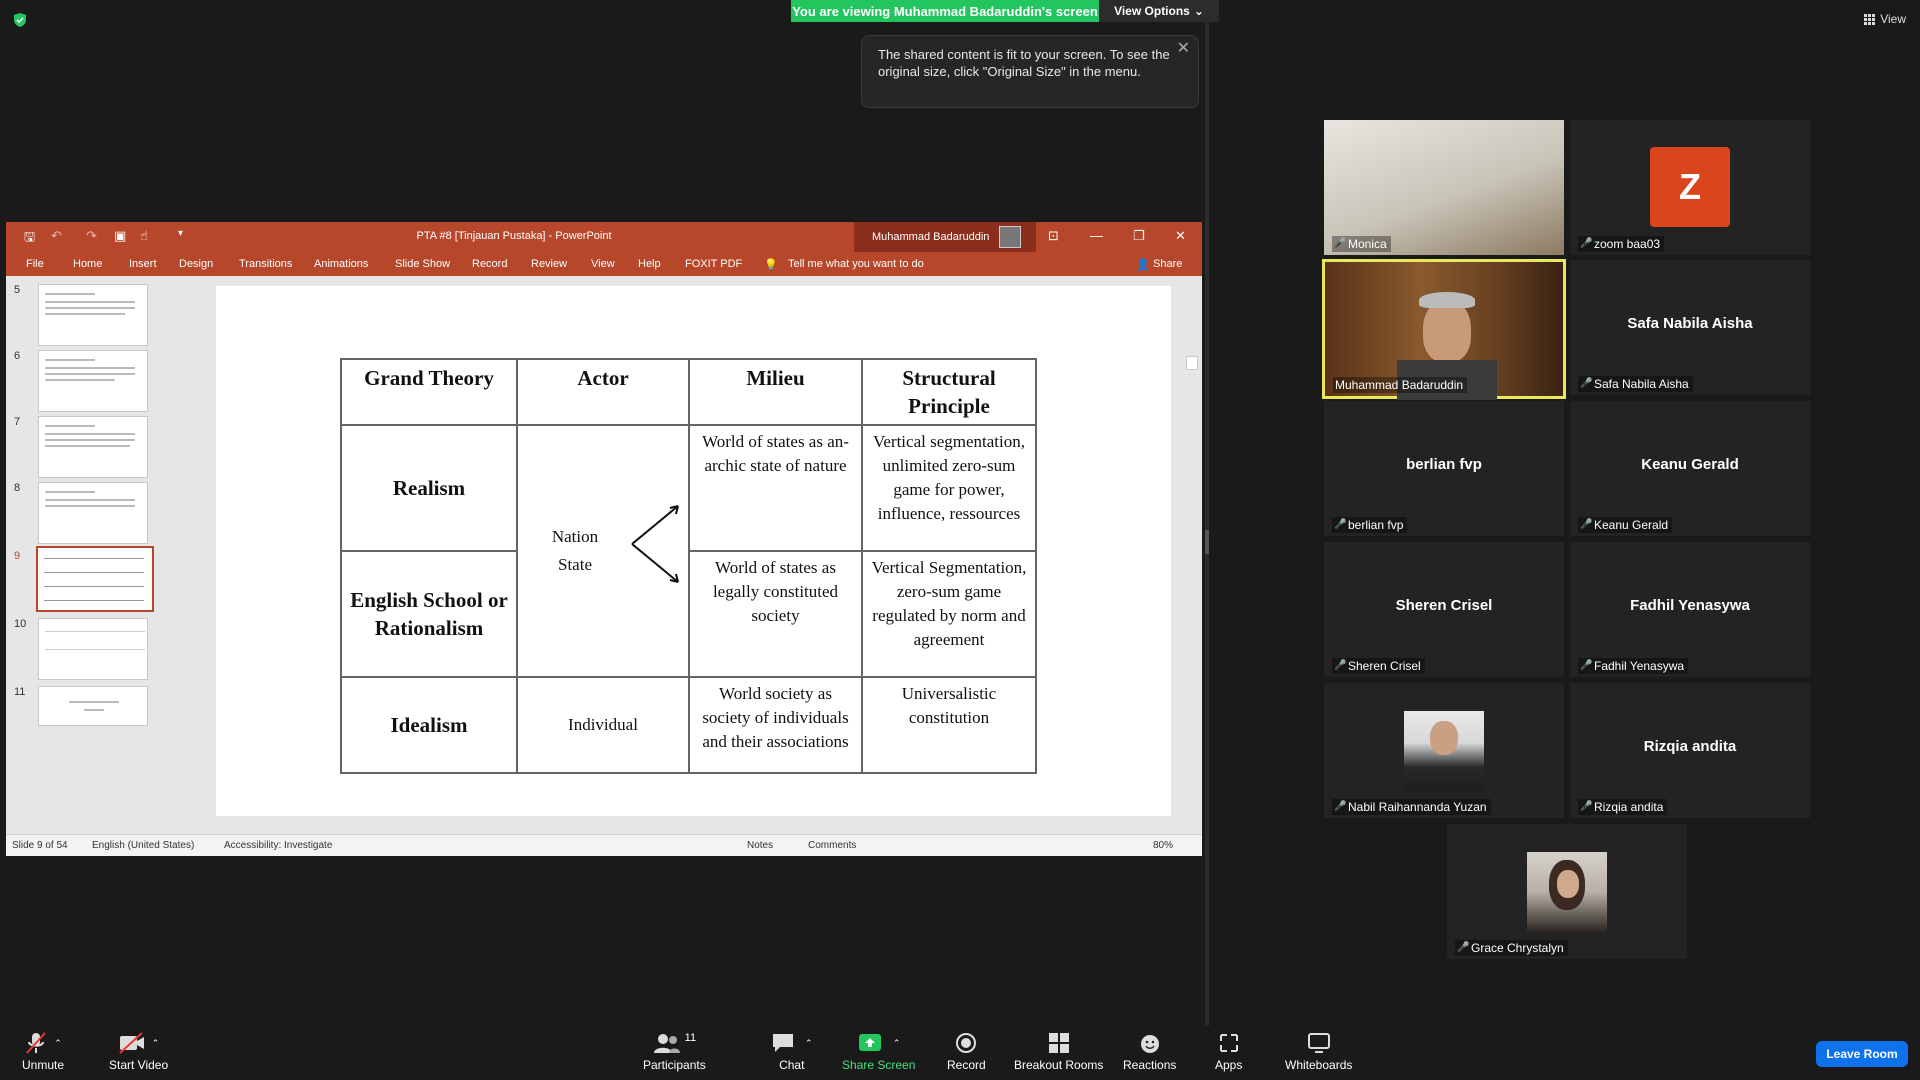  Describe the element at coordinates (1198, 11) in the screenshot. I see `chevron-down-icon: ⌄` at that location.